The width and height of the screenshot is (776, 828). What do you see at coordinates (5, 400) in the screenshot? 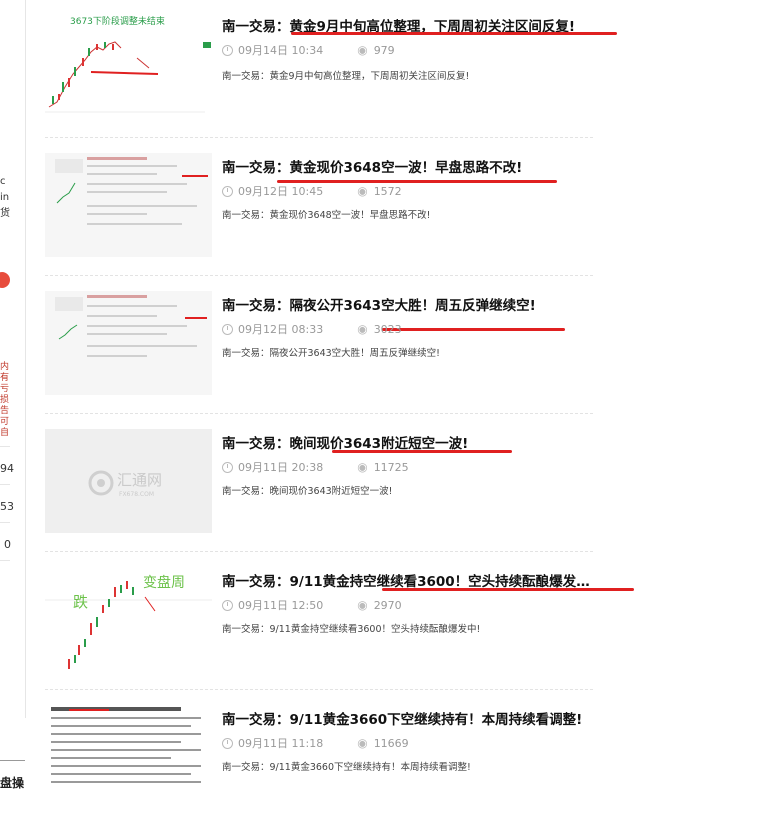
I see `sidebar-warning-text: 内有亏损告可自` at bounding box center [5, 400].